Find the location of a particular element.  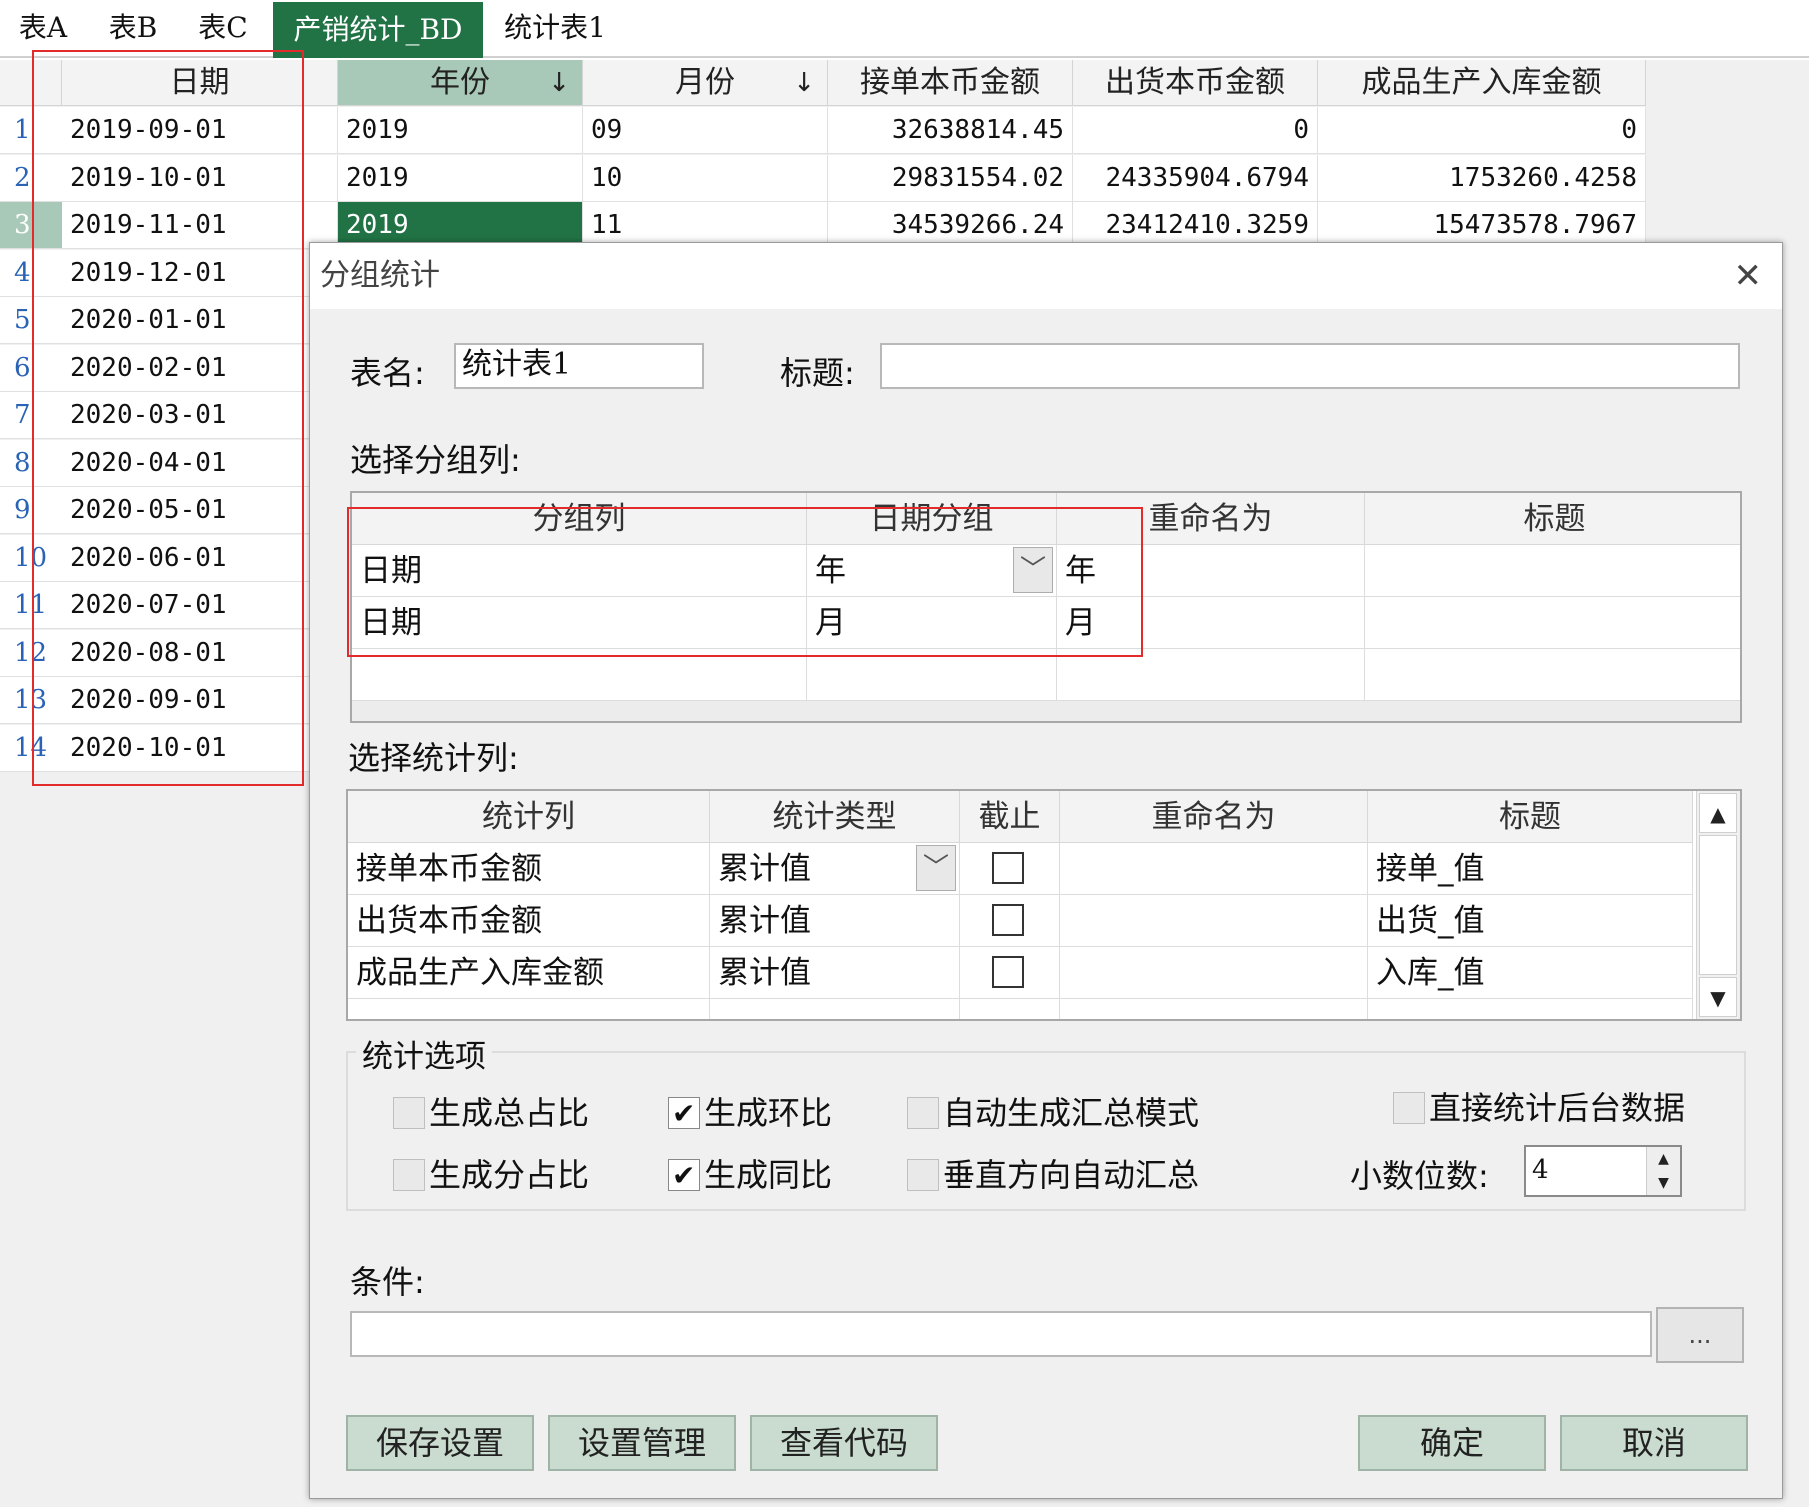

group-row-1-date-group: 年 ﹀ is located at coordinates (932, 571).